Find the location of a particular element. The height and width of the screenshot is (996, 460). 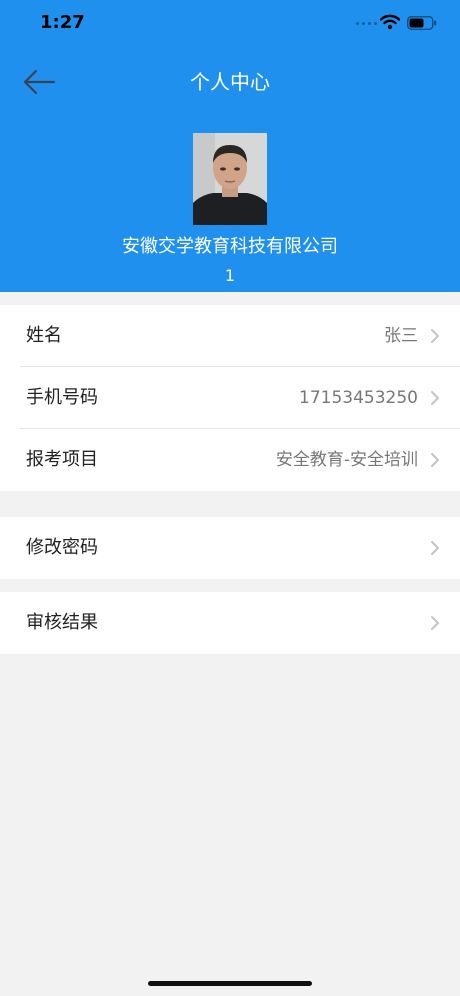

password-group: 修改密码 is located at coordinates (230, 548).